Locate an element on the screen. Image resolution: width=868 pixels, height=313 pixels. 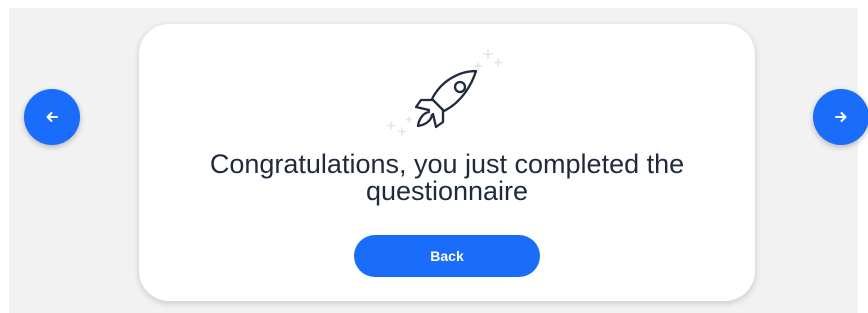
arrow-left-icon is located at coordinates (52, 117).